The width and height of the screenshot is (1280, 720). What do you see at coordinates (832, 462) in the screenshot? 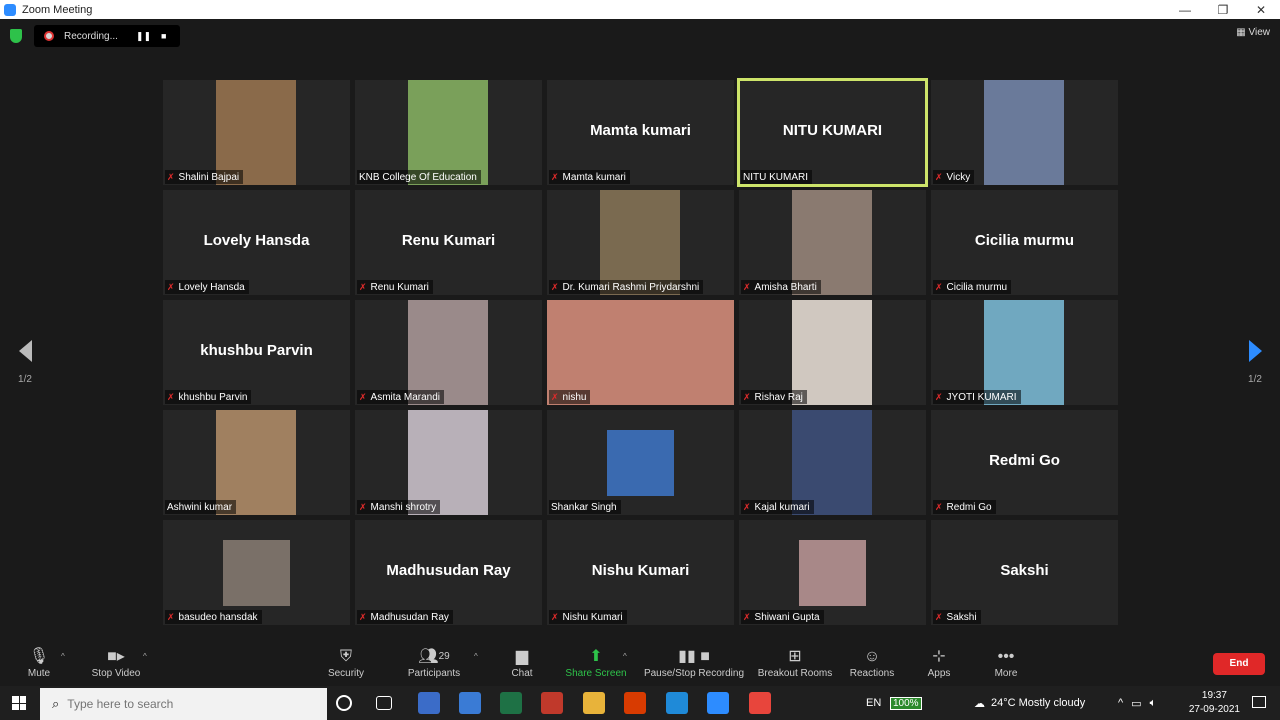
I see `participant-tile: ✗ Kajal kumari` at bounding box center [832, 462].